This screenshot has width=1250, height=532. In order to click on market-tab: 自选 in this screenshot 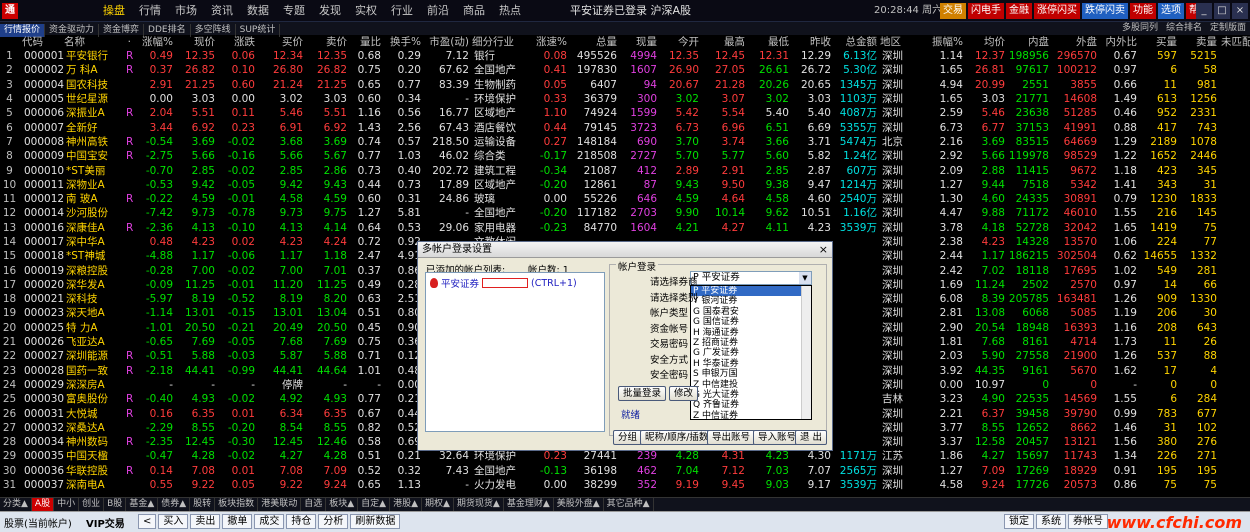, I will do `click(314, 504)`.